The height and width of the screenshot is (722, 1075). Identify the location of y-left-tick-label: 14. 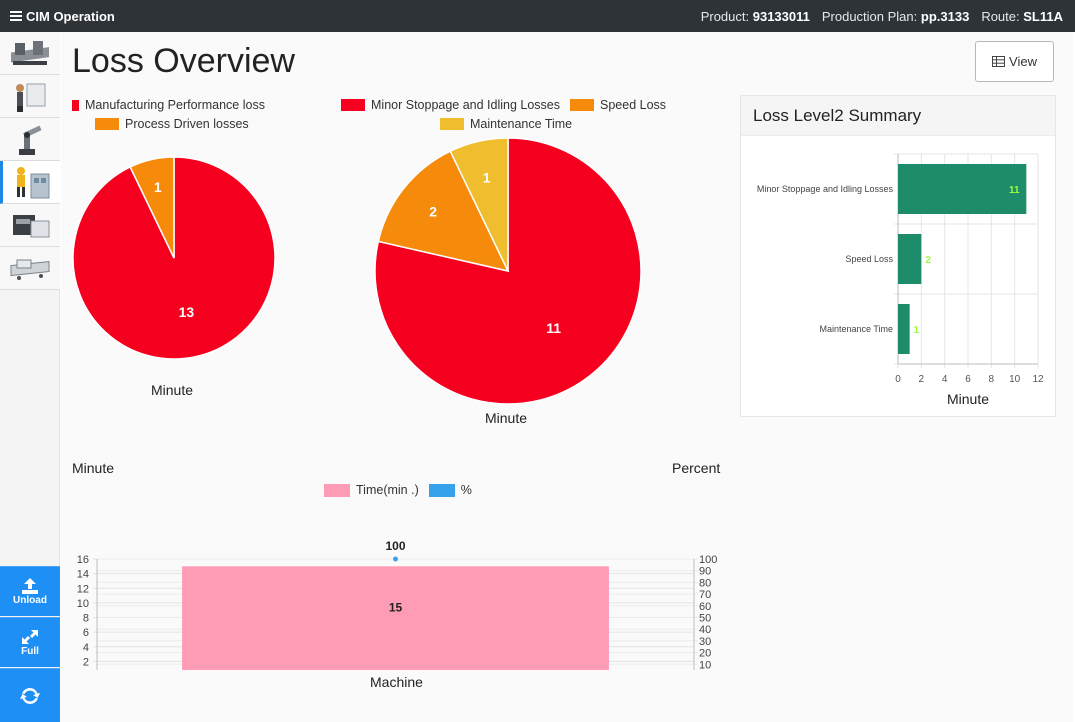
(83, 575).